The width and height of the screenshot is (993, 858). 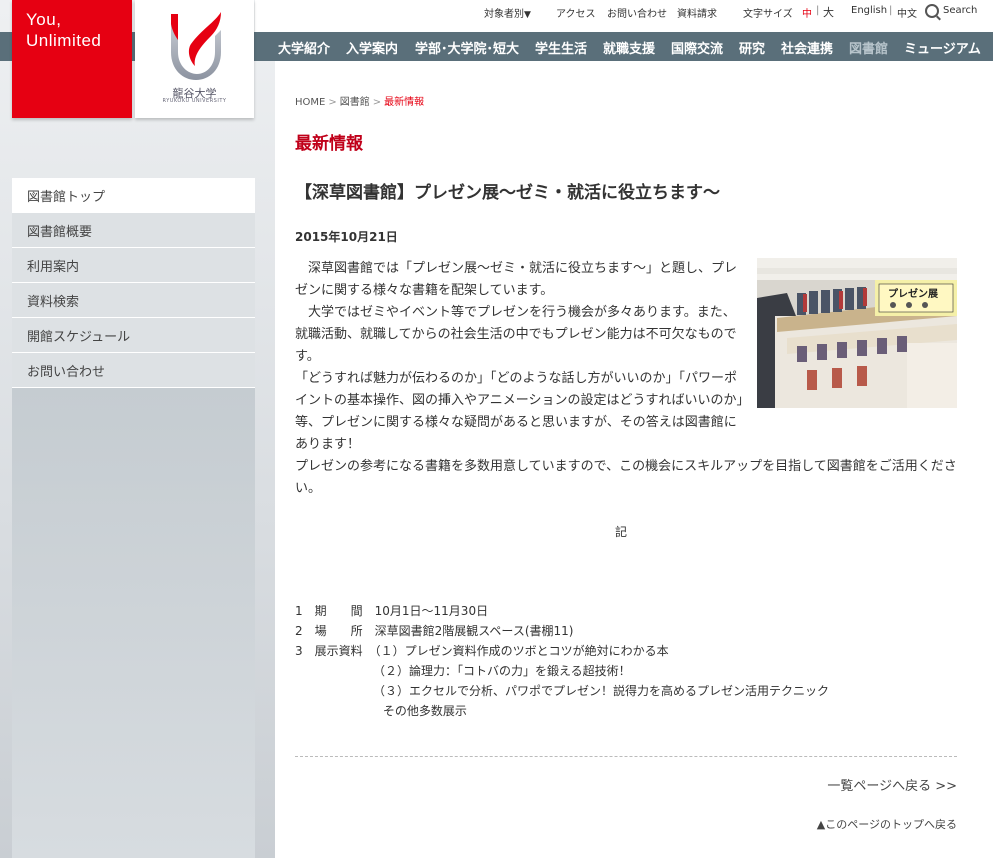 What do you see at coordinates (768, 14) in the screenshot?
I see `font-size-label: 文字サイズ` at bounding box center [768, 14].